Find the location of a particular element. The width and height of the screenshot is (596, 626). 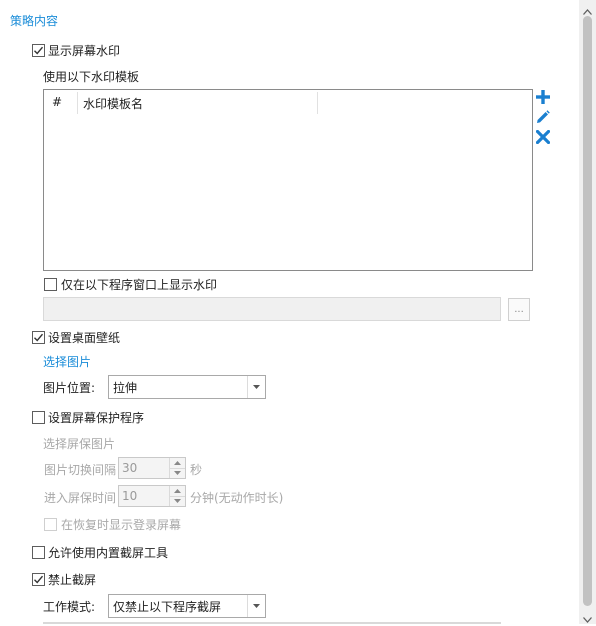

work-mode-dropdown: 仅禁止以下程序截屏 is located at coordinates (187, 606).